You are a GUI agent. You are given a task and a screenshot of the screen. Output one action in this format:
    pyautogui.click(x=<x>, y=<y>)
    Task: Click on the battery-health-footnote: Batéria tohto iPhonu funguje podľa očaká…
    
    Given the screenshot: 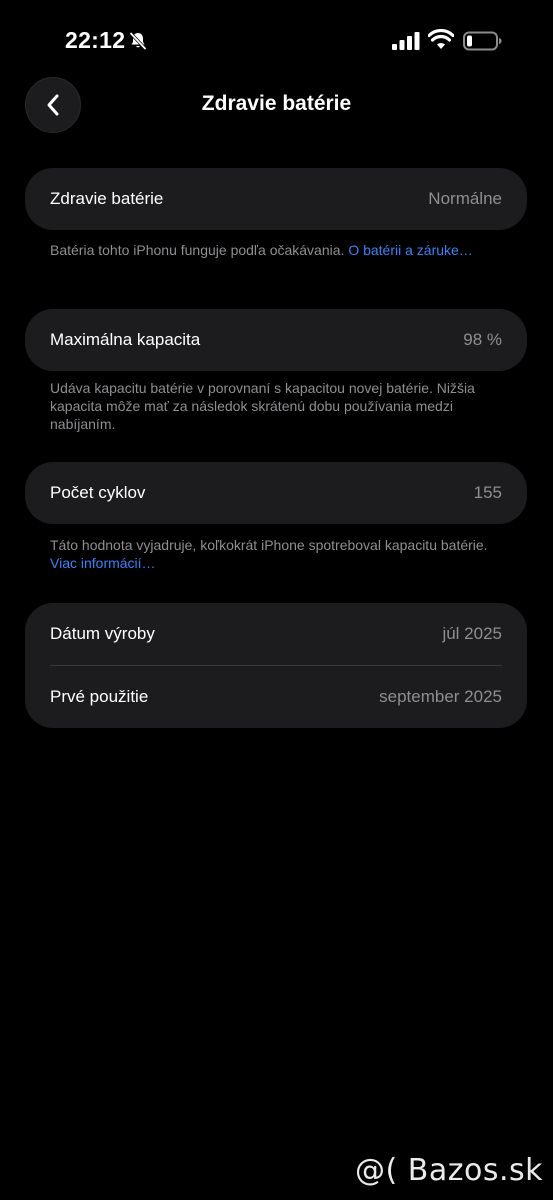 What is the action you would take?
    pyautogui.click(x=275, y=250)
    